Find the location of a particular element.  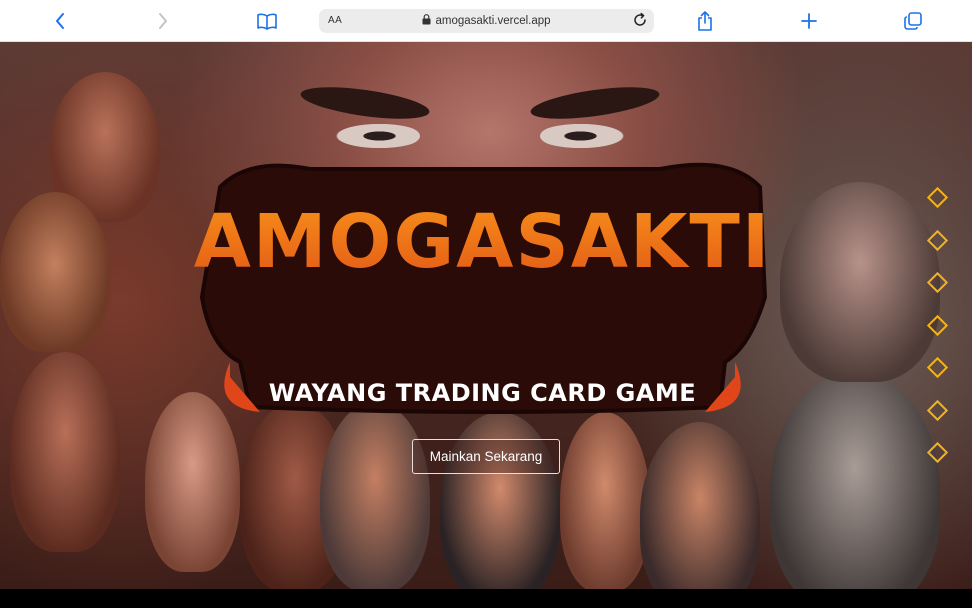

bookmarks-button is located at coordinates (267, 21).